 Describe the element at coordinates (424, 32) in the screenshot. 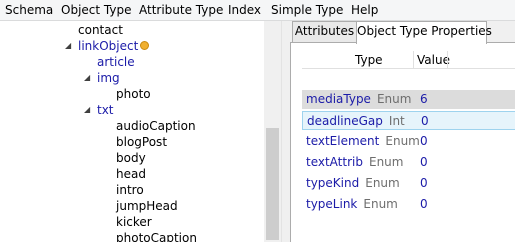

I see `tab-object-type-properties: Object Type Properties` at that location.